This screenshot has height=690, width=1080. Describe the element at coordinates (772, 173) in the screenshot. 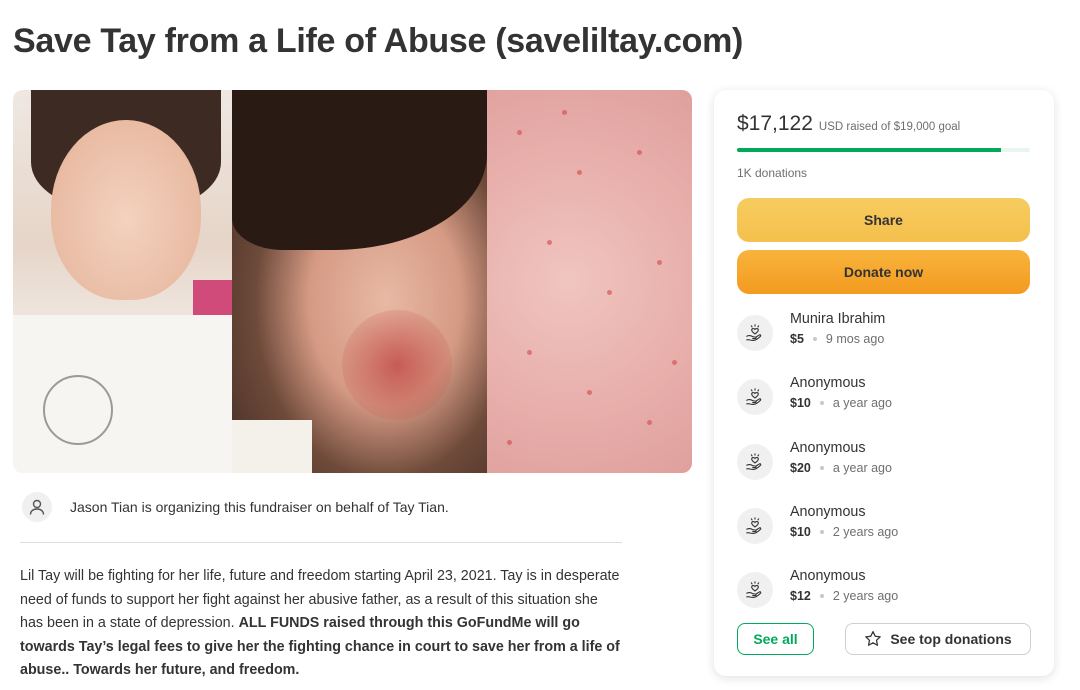

I see `donation-count: 1K donations` at that location.